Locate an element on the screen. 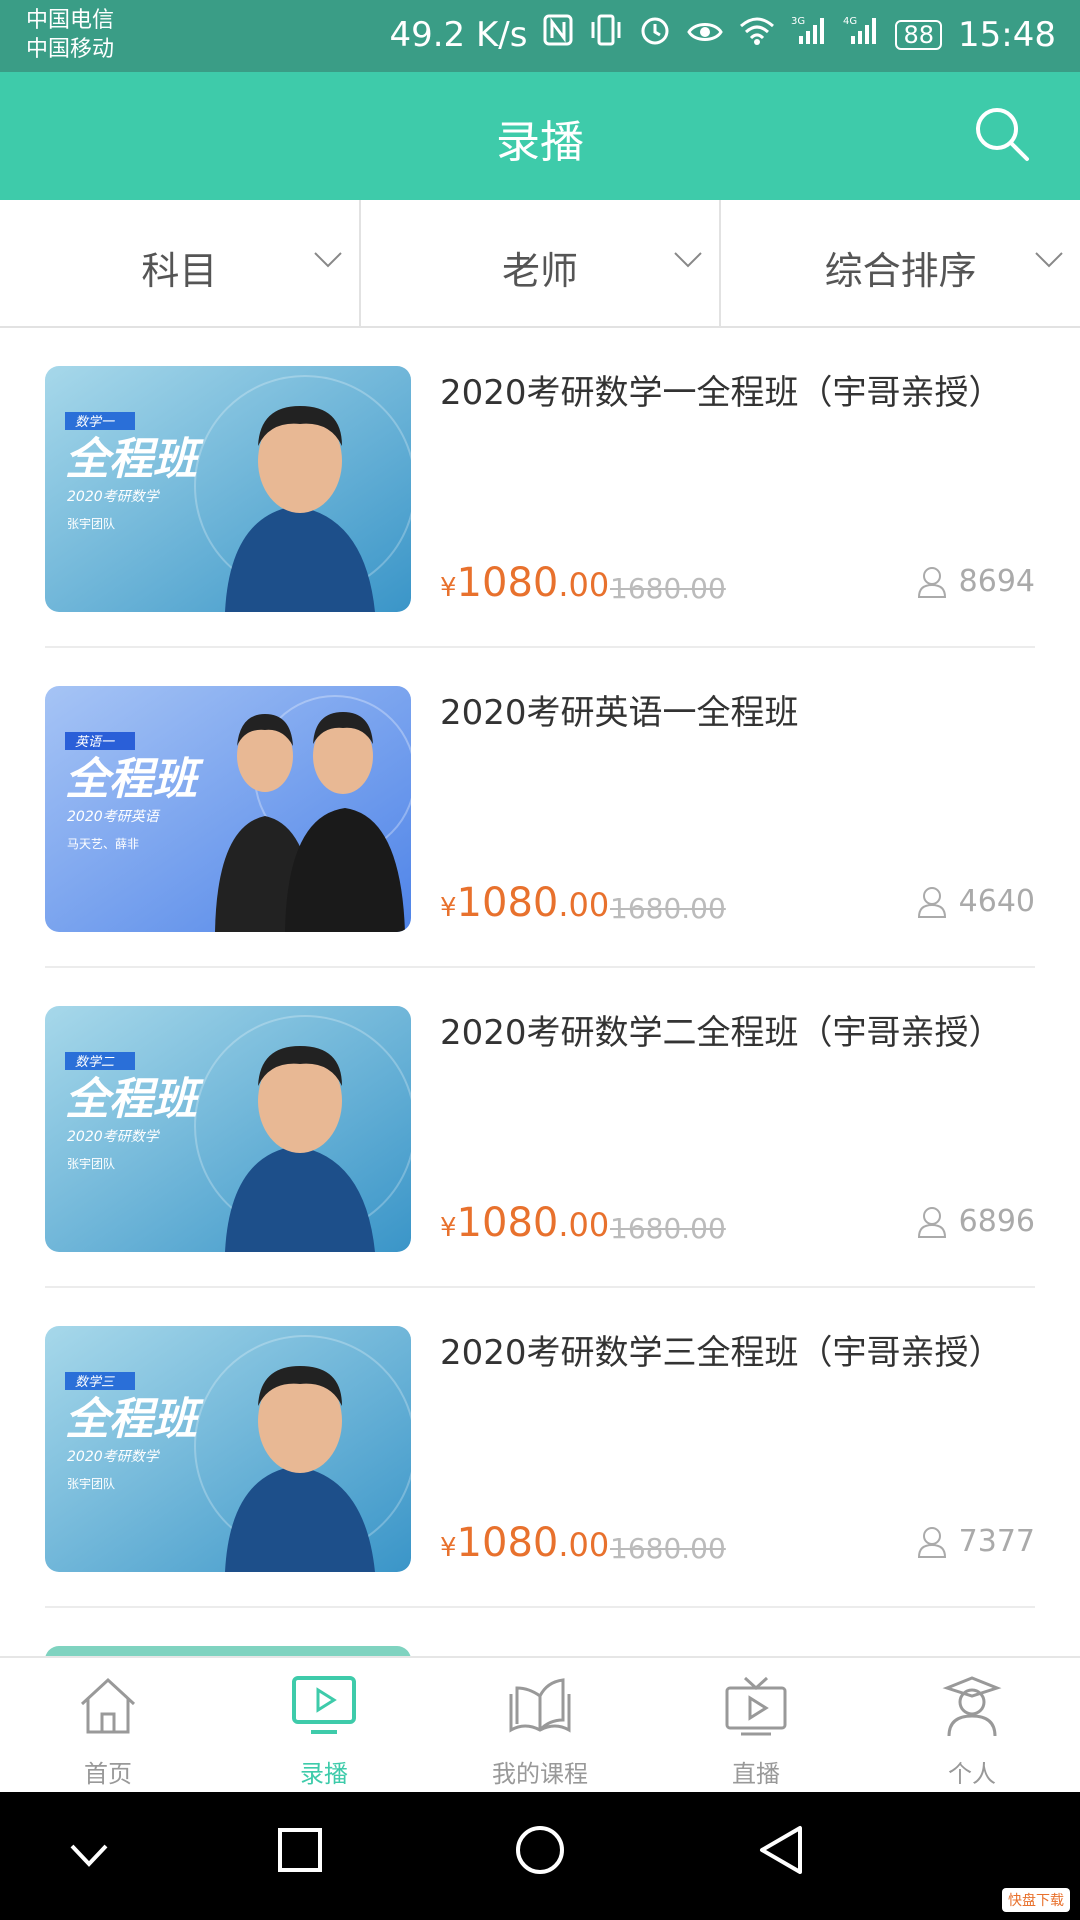 This screenshot has height=1920, width=1080. filter-subject: 科目 is located at coordinates (180, 263).